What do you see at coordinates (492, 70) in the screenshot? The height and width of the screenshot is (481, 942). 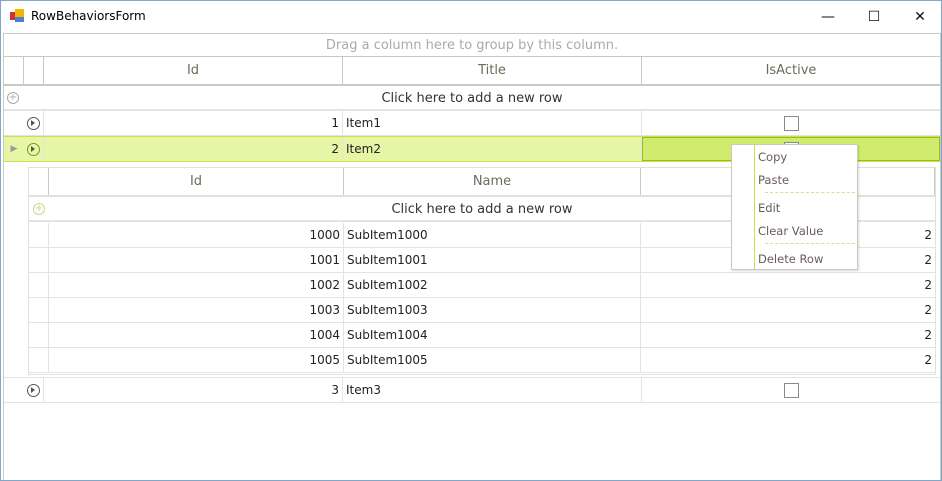 I see `column-header-title: Title` at bounding box center [492, 70].